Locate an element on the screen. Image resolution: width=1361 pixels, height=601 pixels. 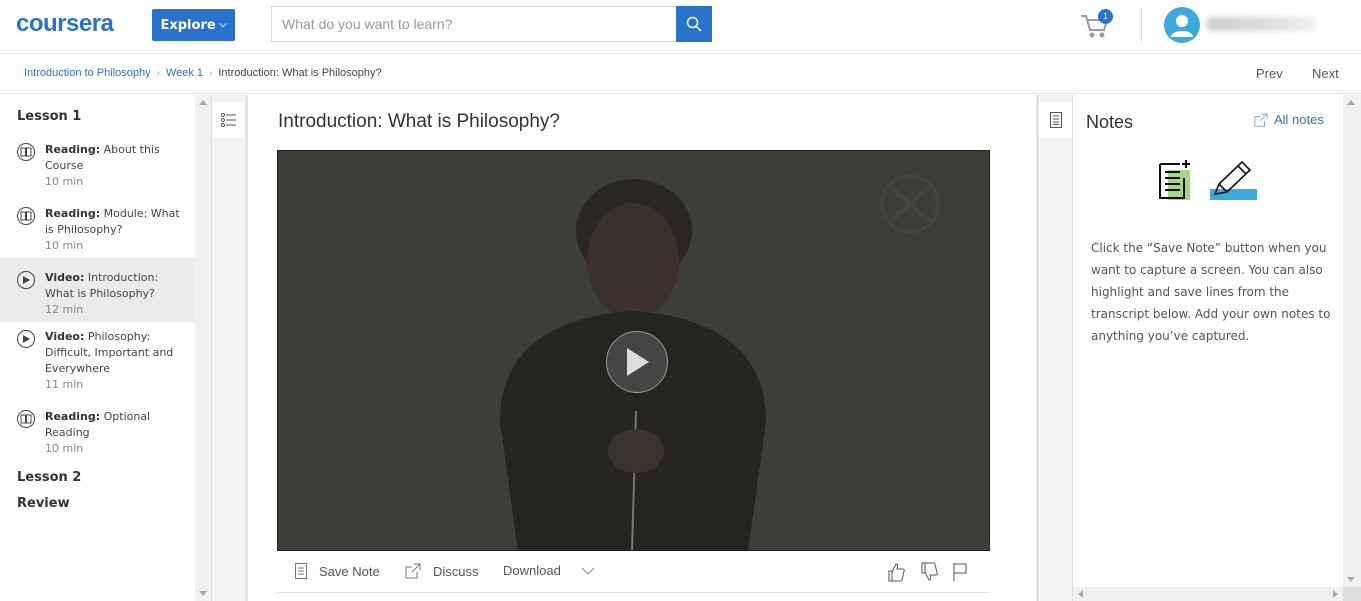
scrollbar-corner is located at coordinates (1352, 594).